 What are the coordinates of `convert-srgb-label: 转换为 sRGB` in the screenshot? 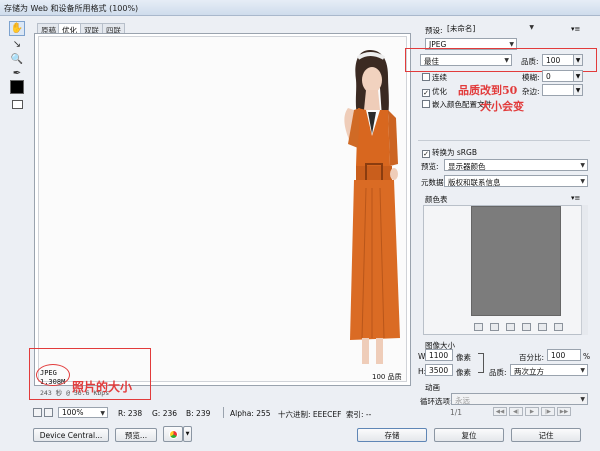 It's located at (454, 152).